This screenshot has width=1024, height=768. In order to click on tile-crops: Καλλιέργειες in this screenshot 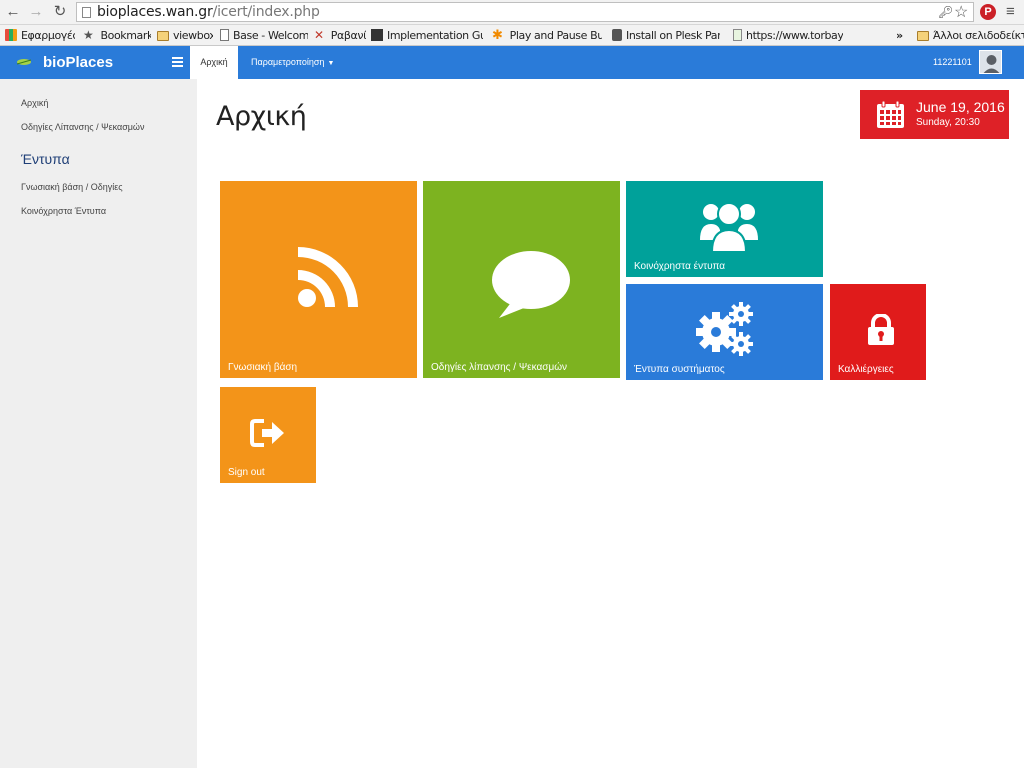, I will do `click(878, 332)`.